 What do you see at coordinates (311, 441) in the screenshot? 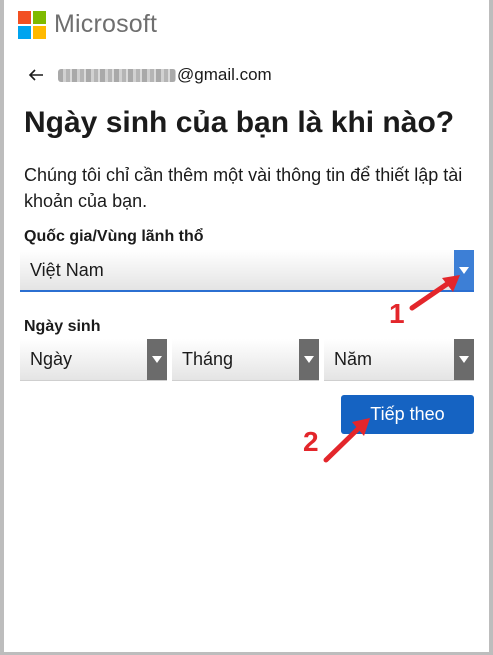
I see `annotation-step-2: 2` at bounding box center [311, 441].